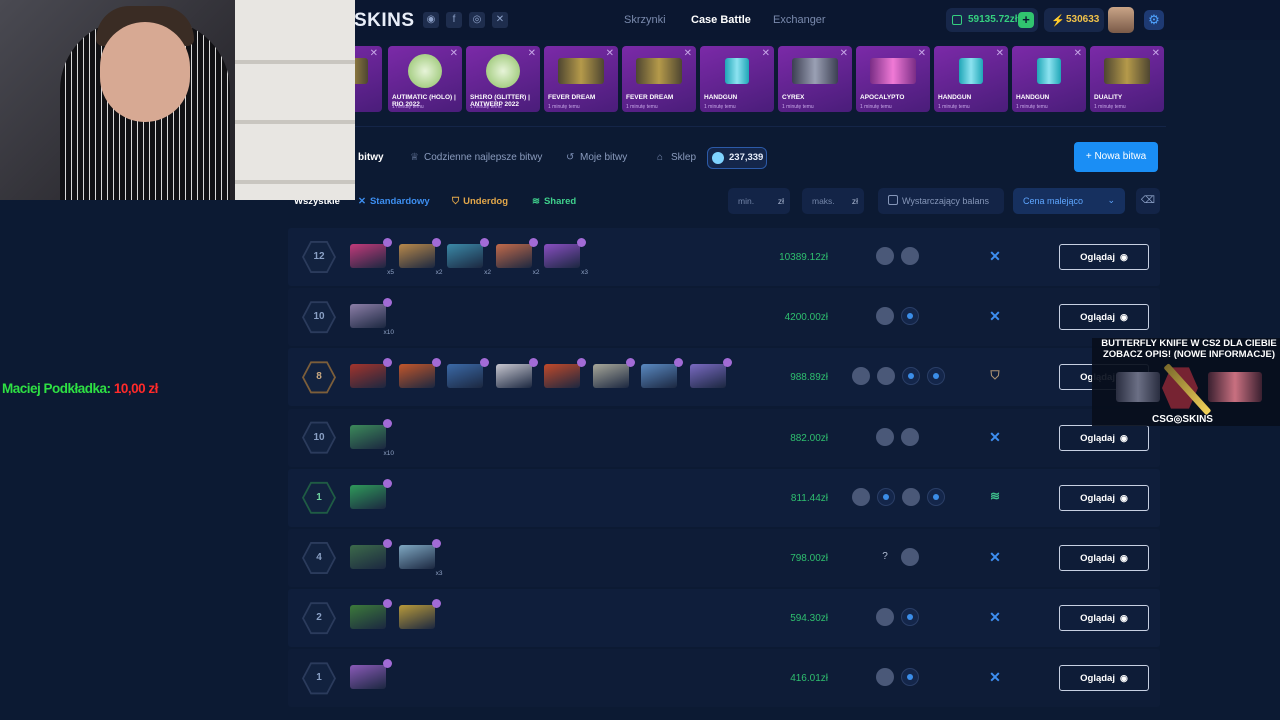 The image size is (1280, 720). What do you see at coordinates (572, 97) in the screenshot?
I see `ticker-item-name: FEVER DREAM` at bounding box center [572, 97].